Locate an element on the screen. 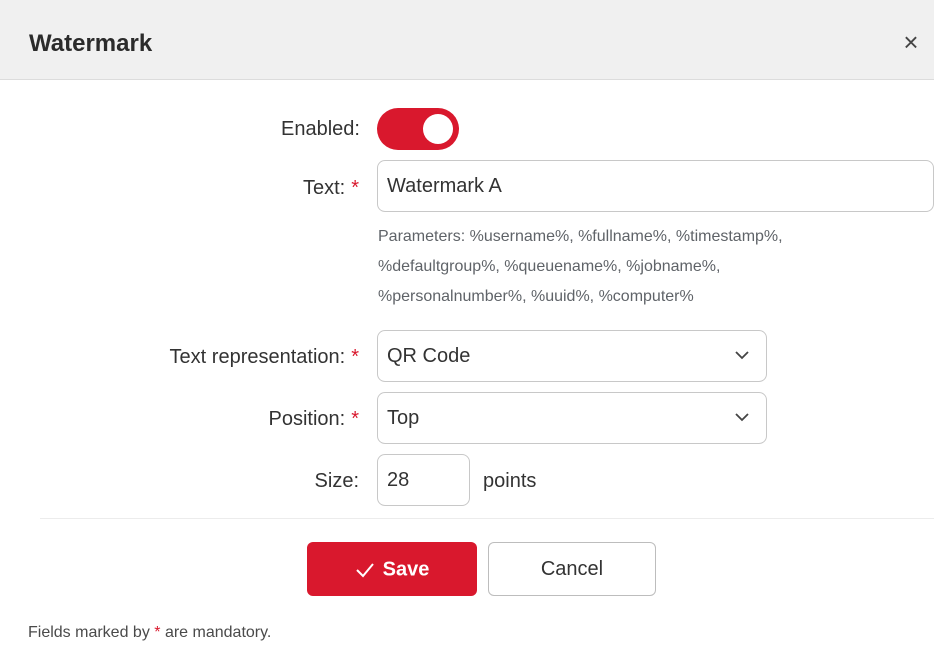  note-text: are mandatory. is located at coordinates (216, 632).